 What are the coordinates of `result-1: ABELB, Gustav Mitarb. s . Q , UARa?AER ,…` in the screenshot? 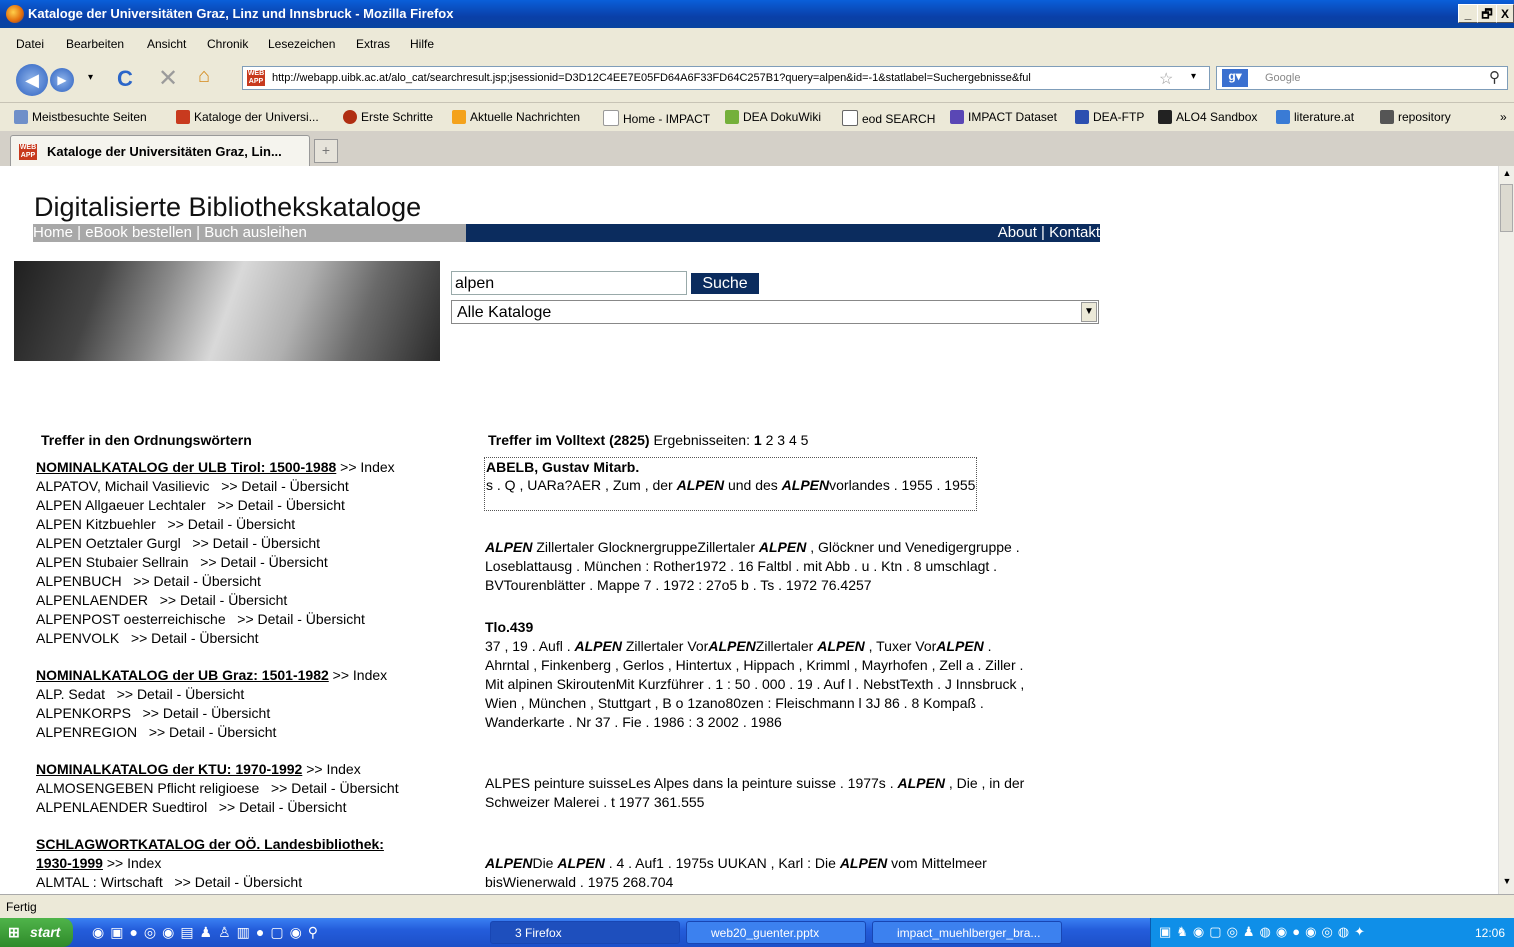 It's located at (731, 484).